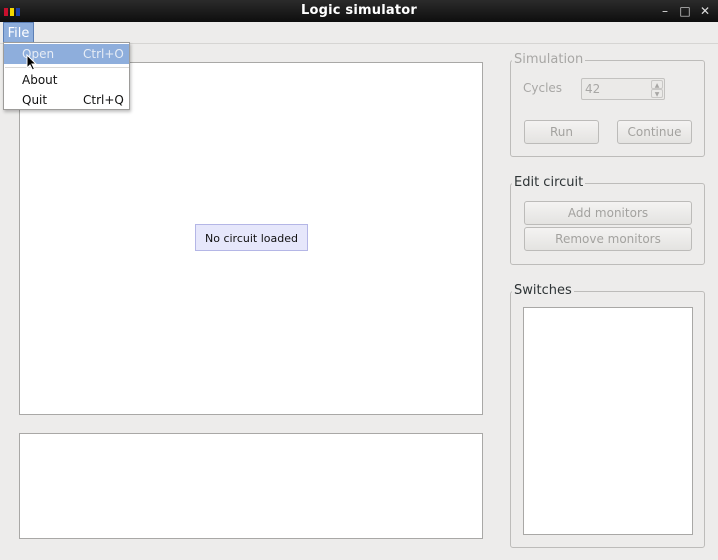  Describe the element at coordinates (665, 11) in the screenshot. I see `minimize-icon: –` at that location.